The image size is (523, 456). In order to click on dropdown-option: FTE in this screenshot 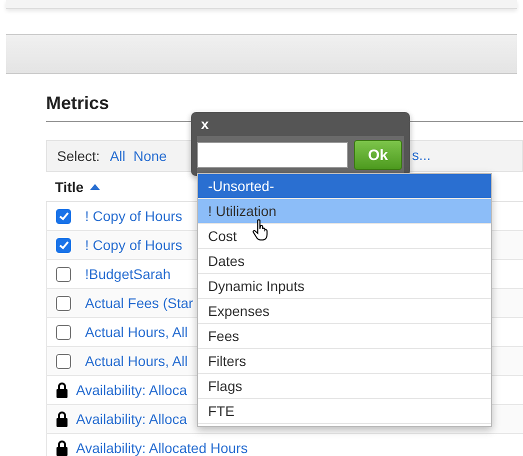, I will do `click(344, 411)`.